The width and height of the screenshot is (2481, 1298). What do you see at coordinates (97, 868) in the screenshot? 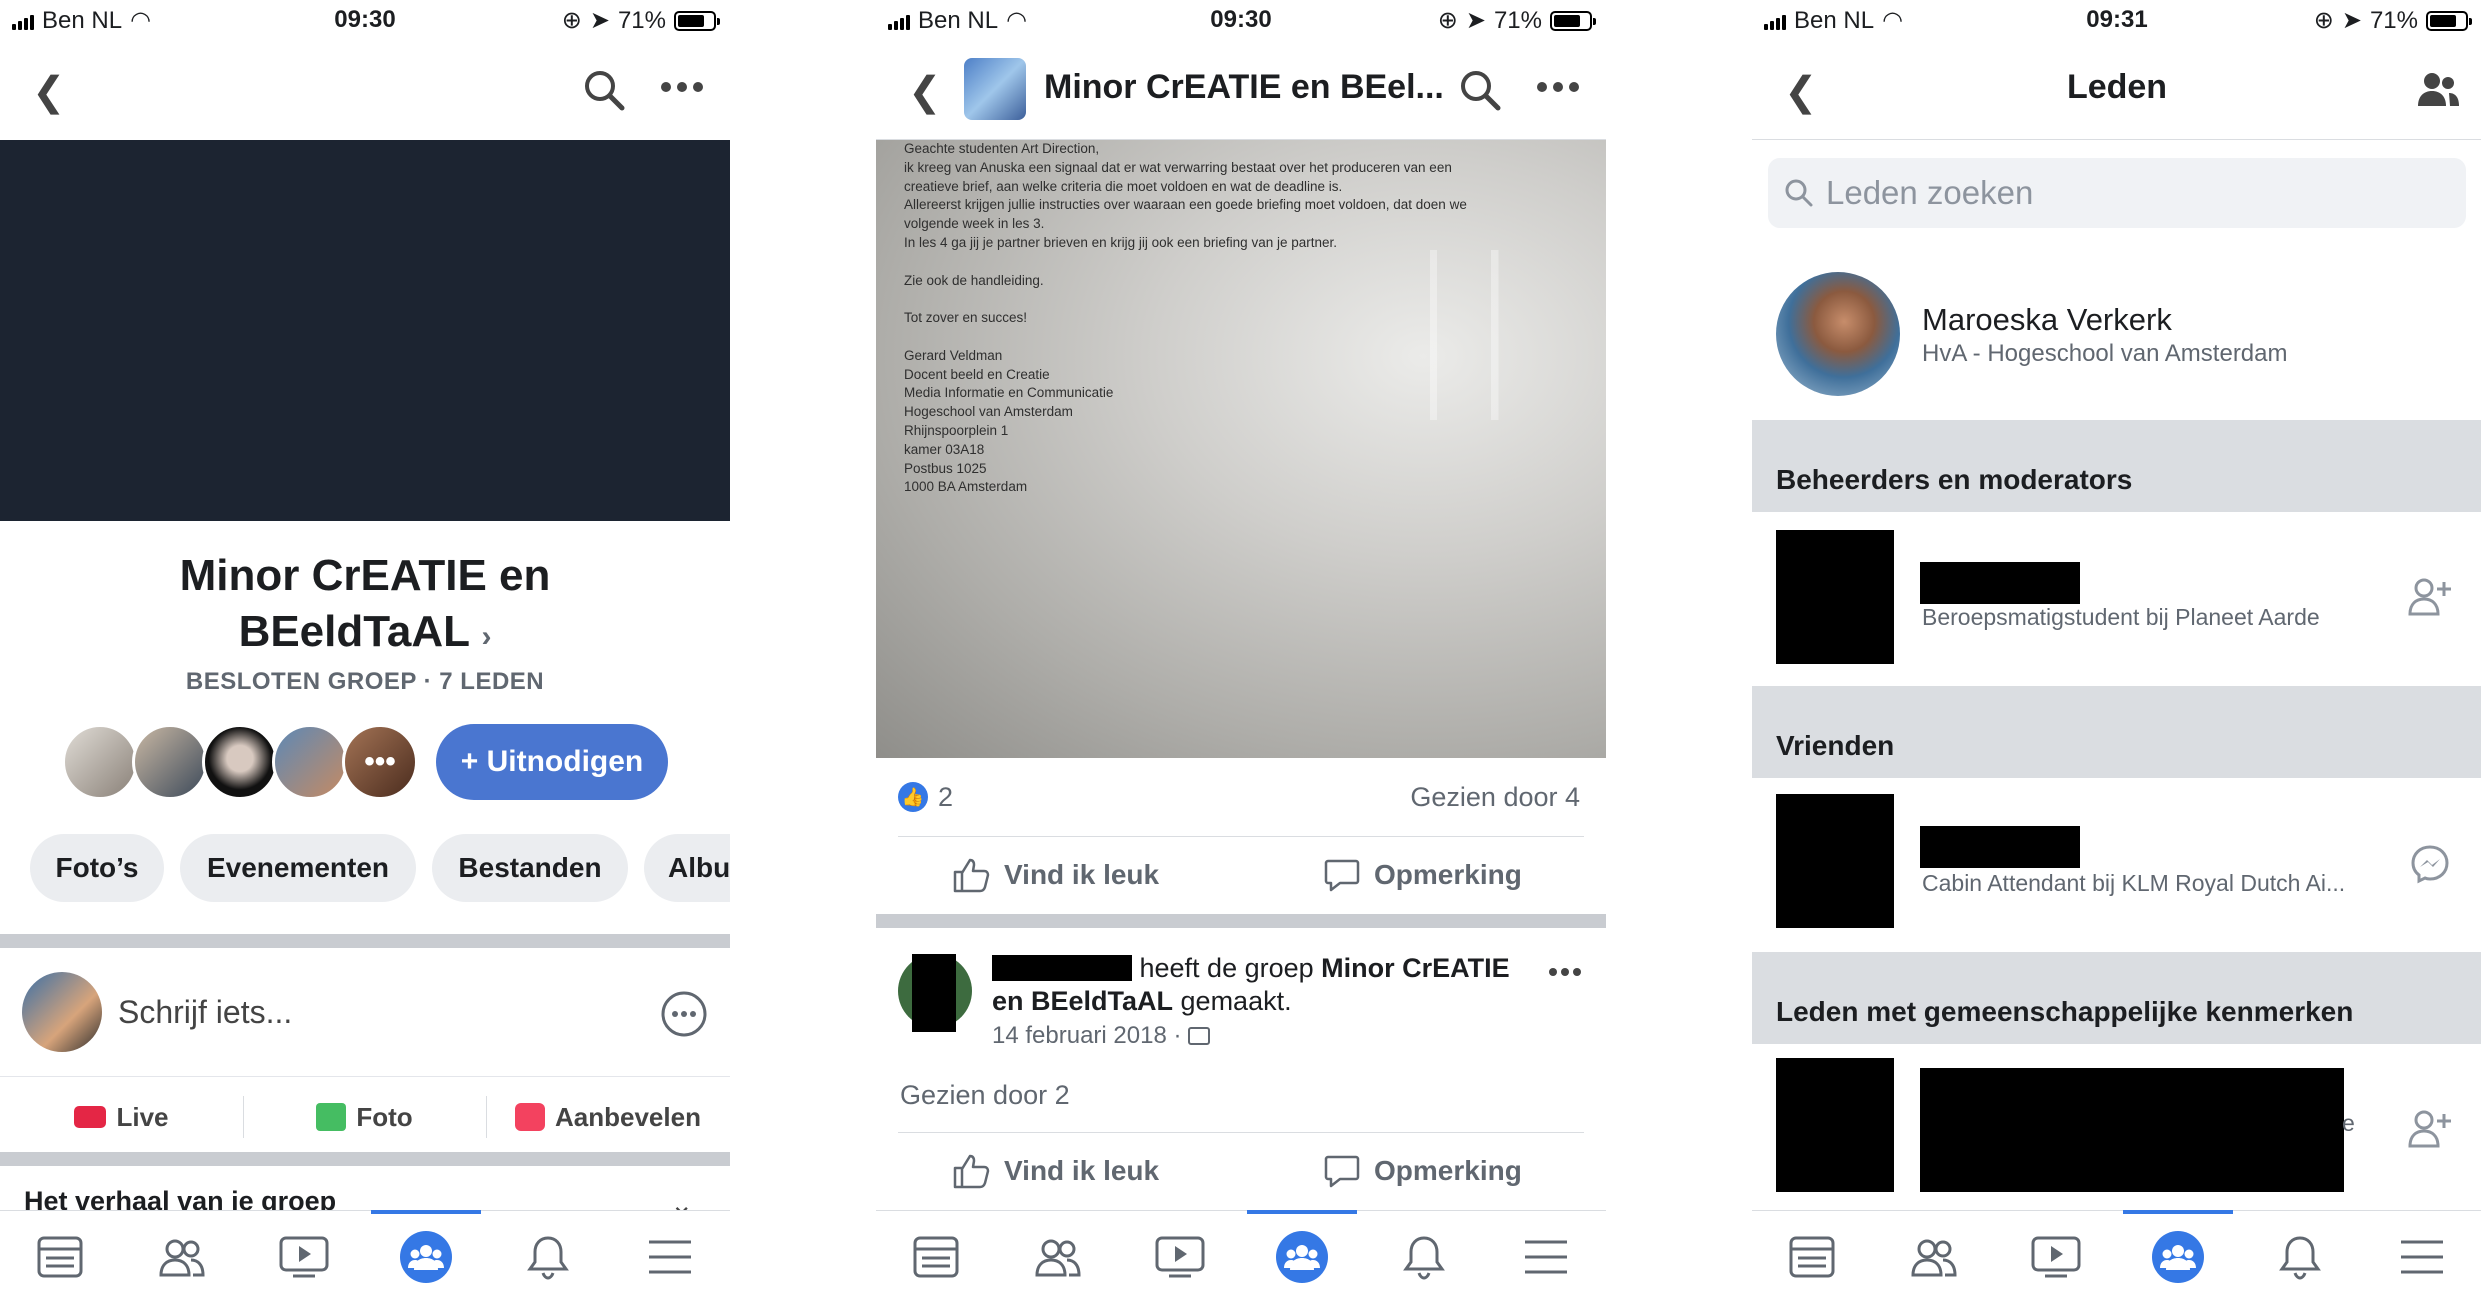
I see `tab-photos: Foto’s` at bounding box center [97, 868].